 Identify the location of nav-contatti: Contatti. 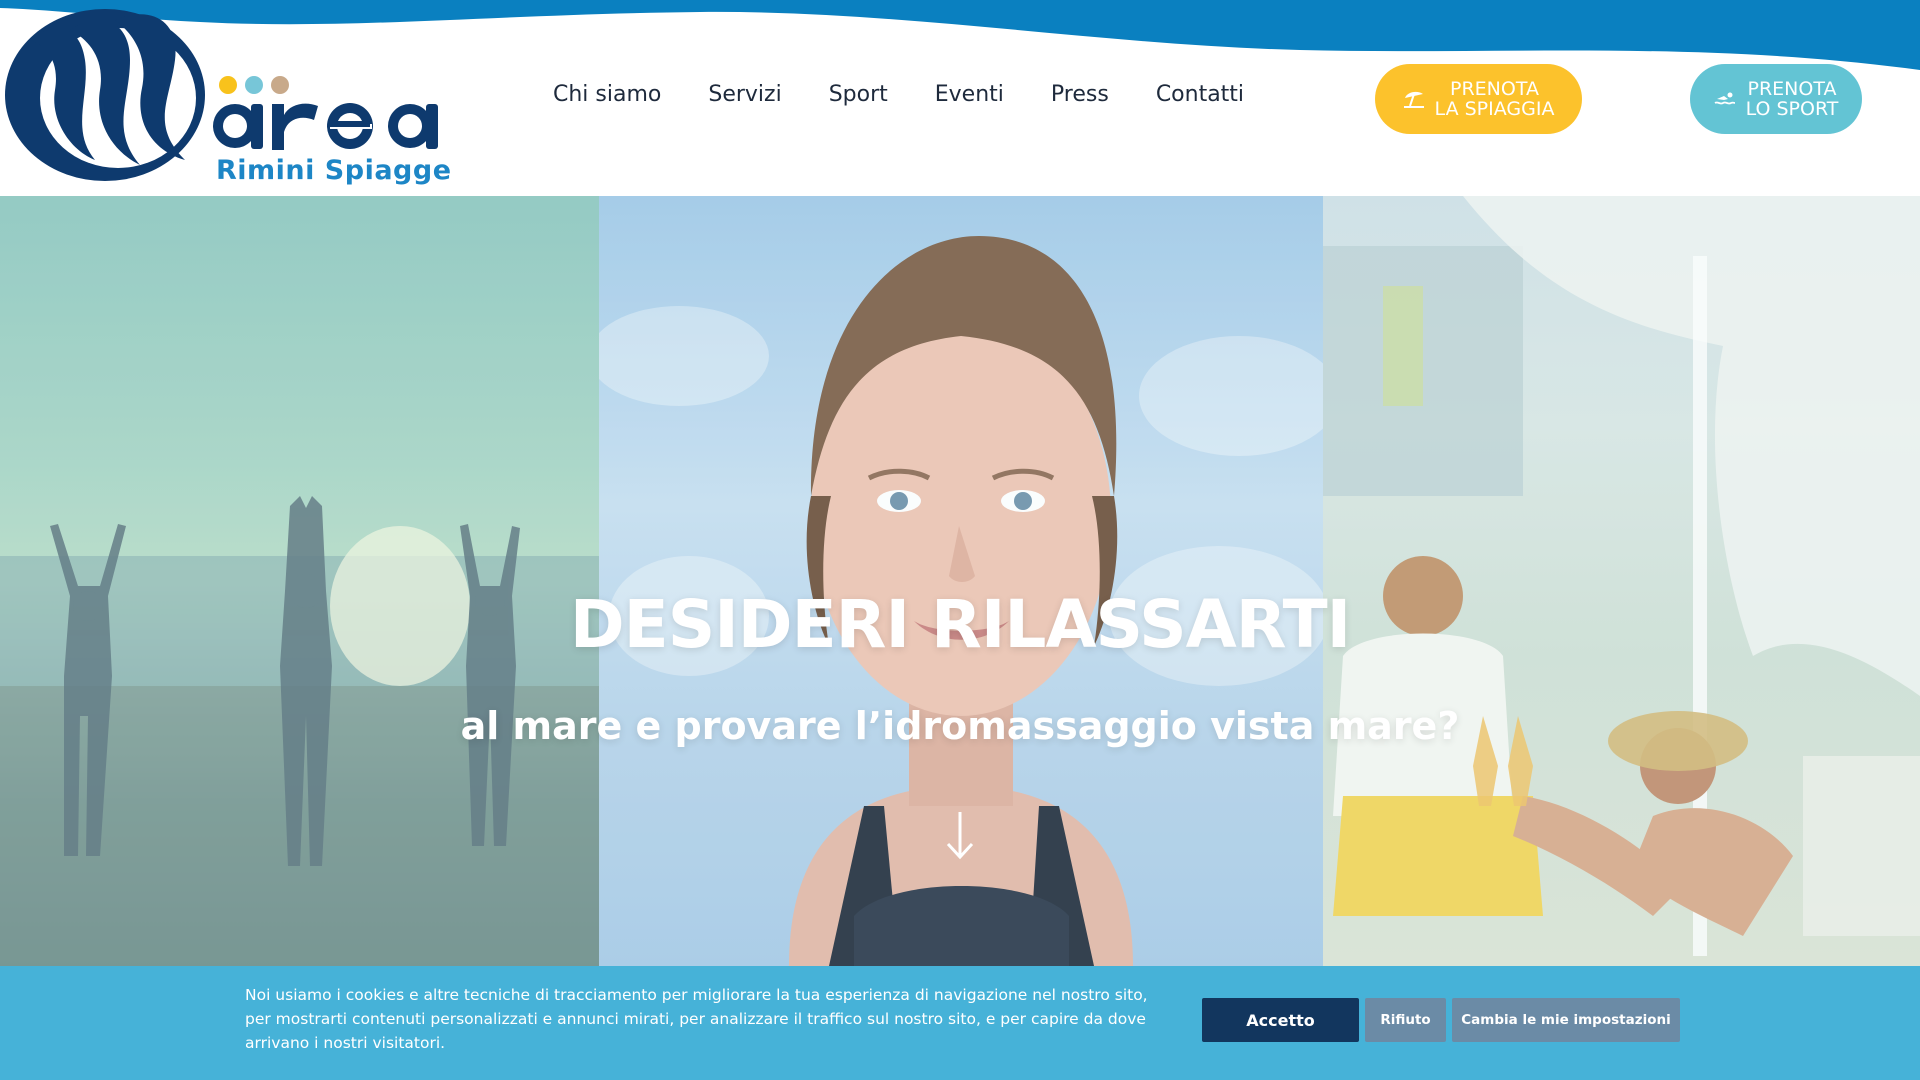
(1200, 94).